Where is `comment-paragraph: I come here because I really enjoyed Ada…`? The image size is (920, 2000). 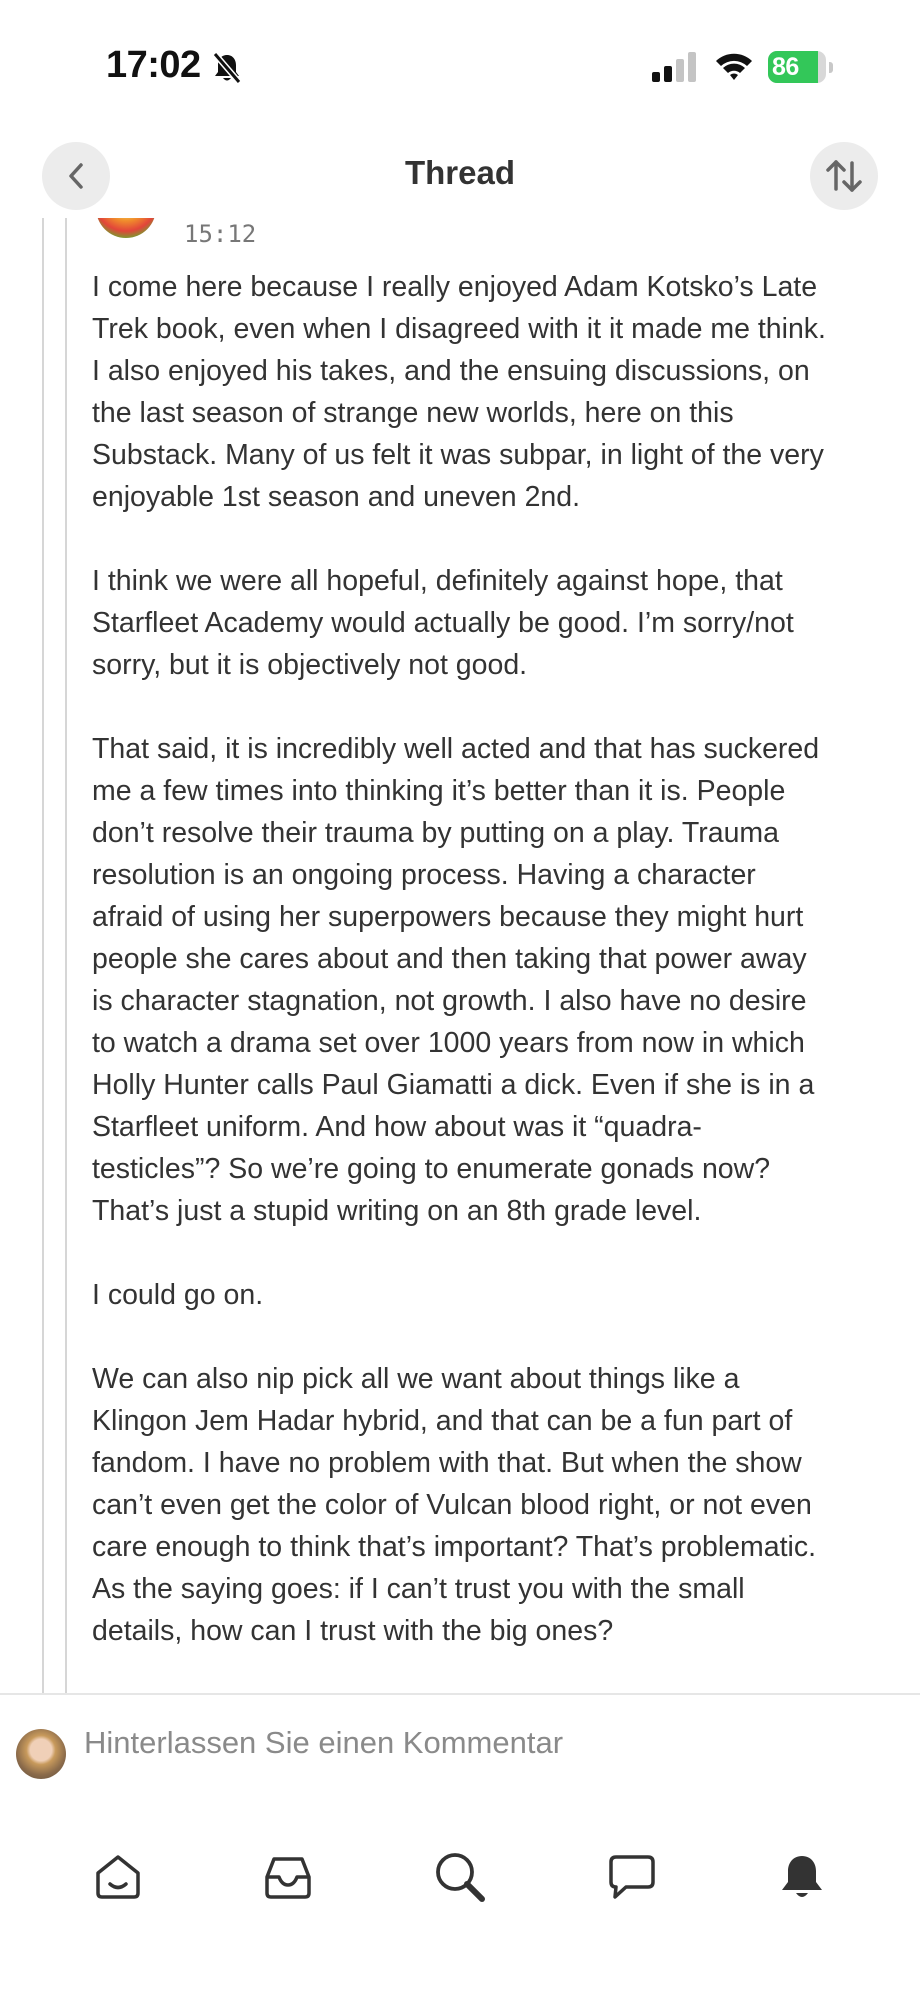 comment-paragraph: I come here because I really enjoyed Ada… is located at coordinates (459, 392).